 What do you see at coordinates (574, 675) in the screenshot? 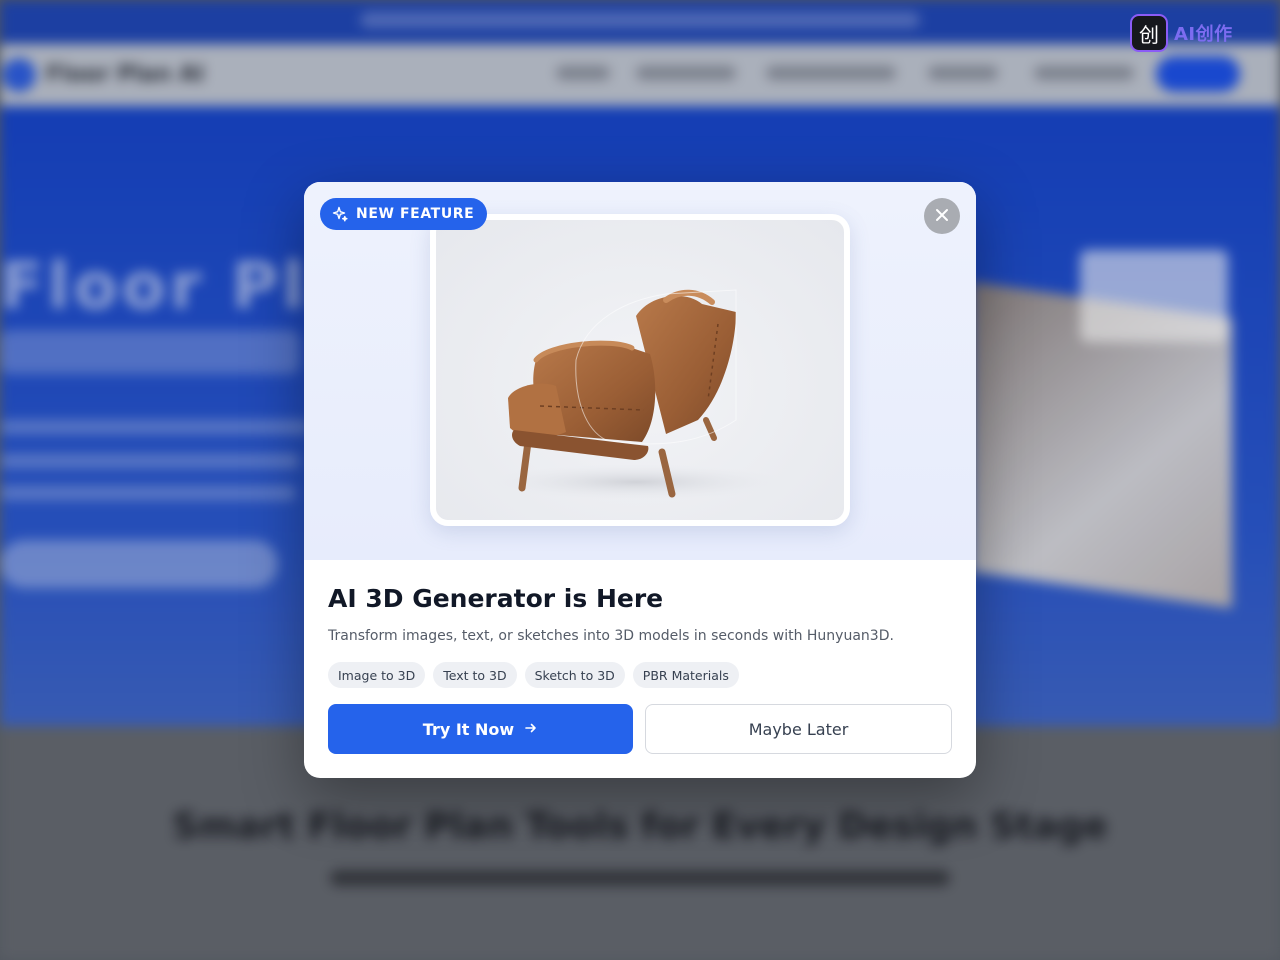
I see `feature-tag: Sketch to 3D` at bounding box center [574, 675].